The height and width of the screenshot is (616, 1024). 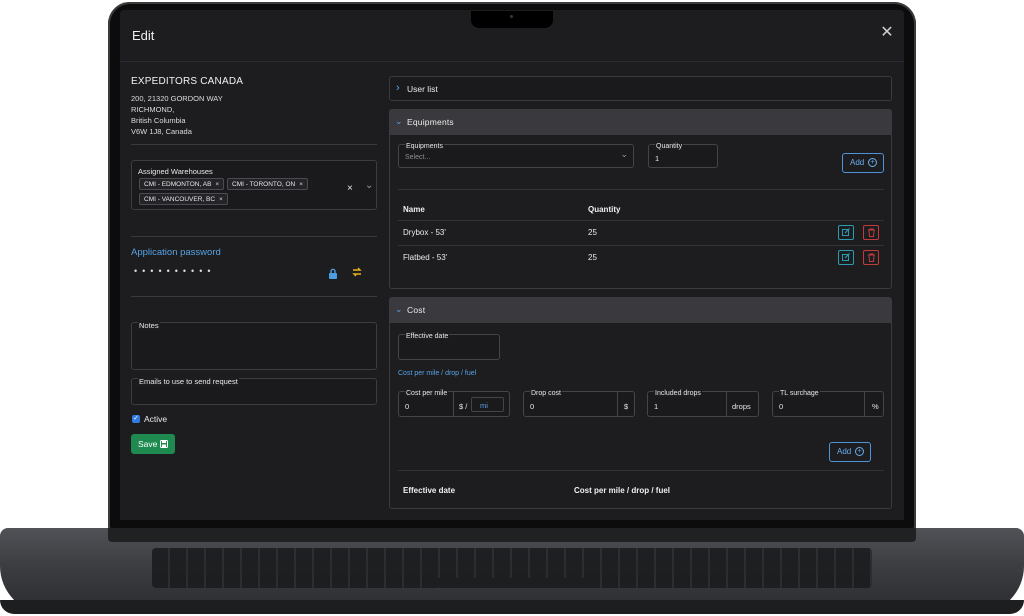 I want to click on address-line: British Columbia, so click(x=158, y=120).